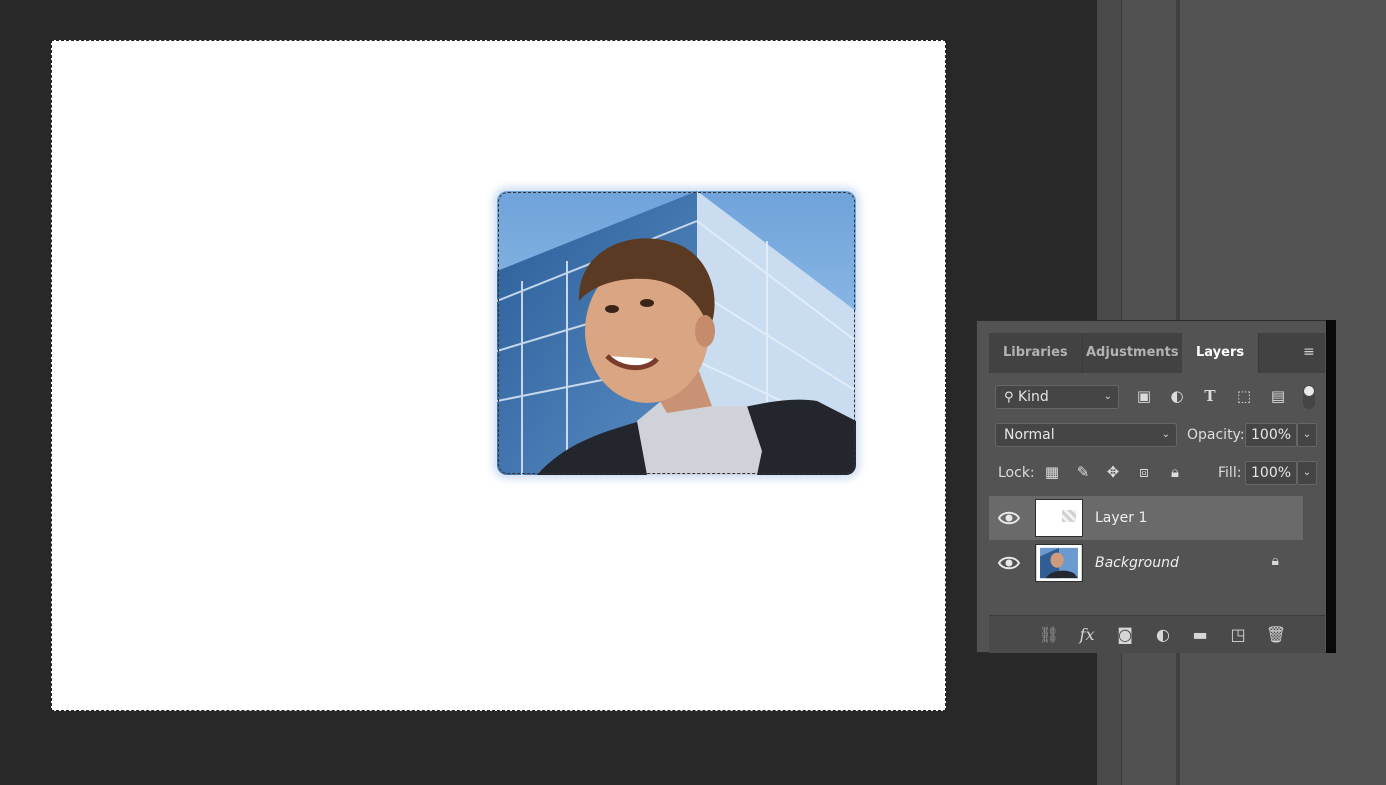 The image size is (1386, 785). Describe the element at coordinates (1210, 396) in the screenshot. I see `type-filter-icon: T` at that location.